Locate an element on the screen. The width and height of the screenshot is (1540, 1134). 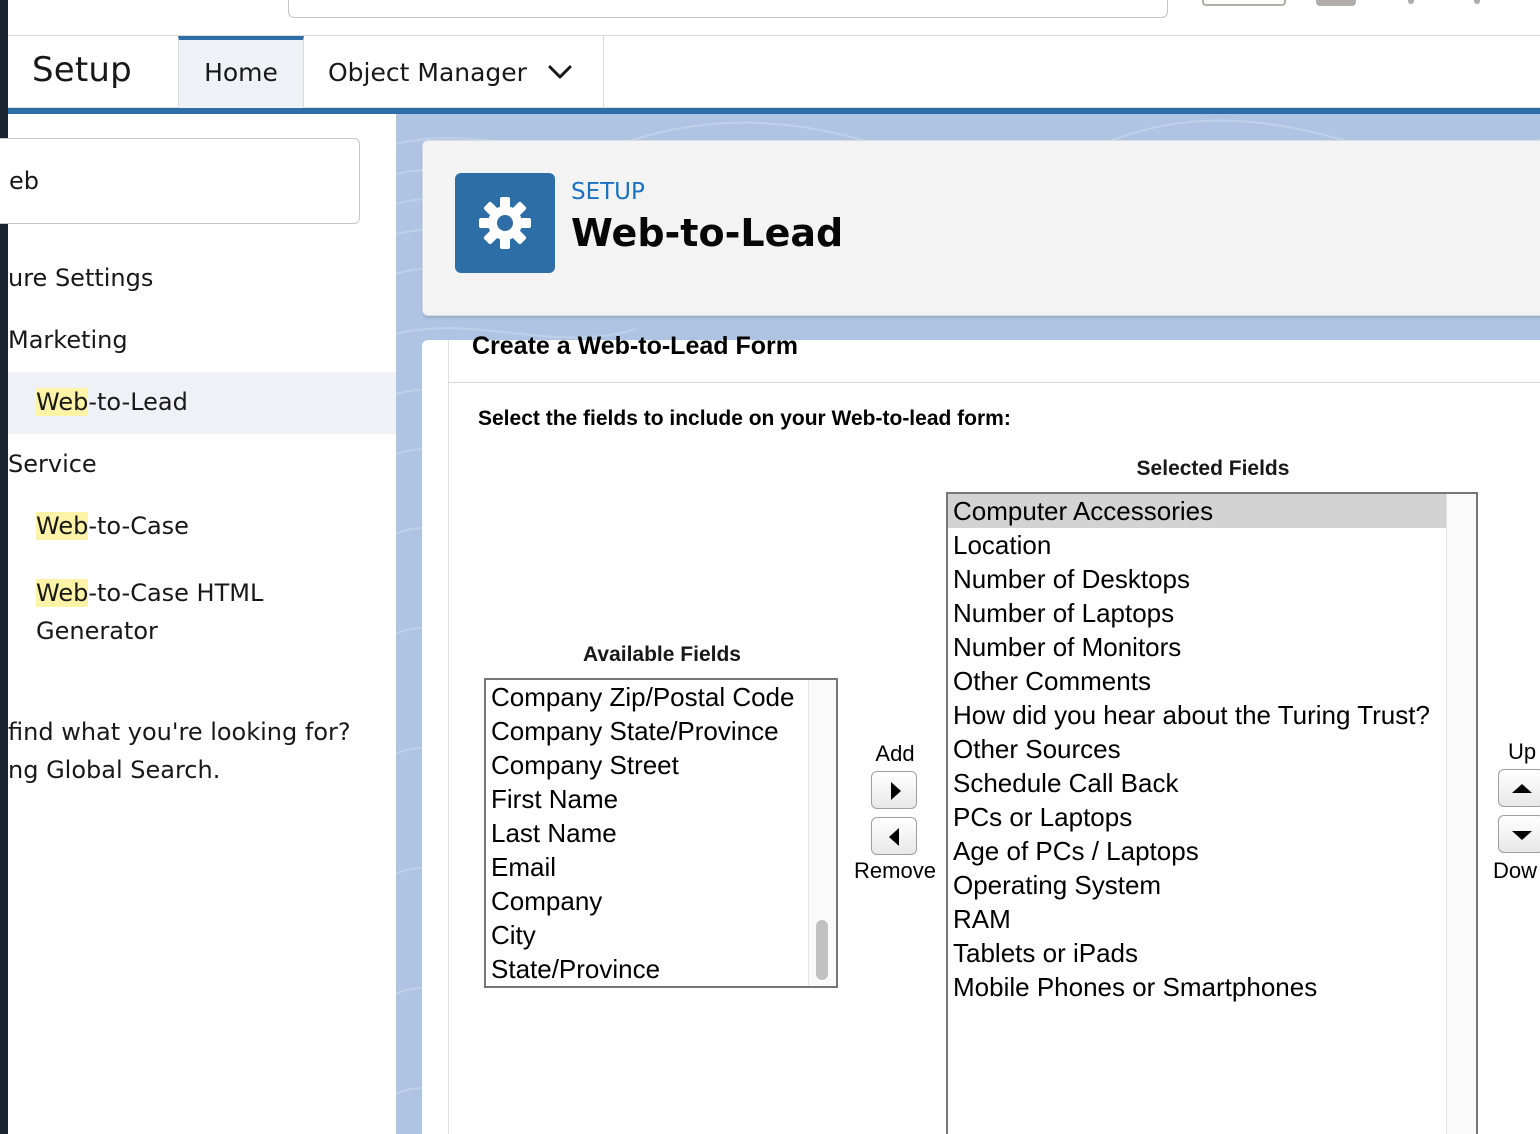
sidebar-item-web-to-lead: Web-to-Lead is located at coordinates (112, 402).